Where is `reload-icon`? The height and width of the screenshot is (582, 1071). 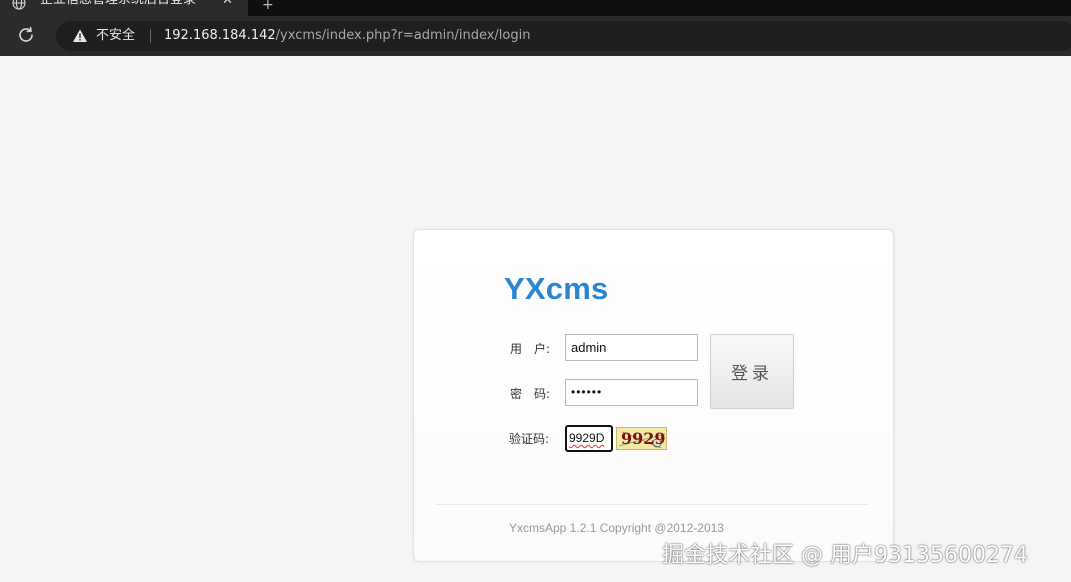
reload-icon is located at coordinates (26, 35).